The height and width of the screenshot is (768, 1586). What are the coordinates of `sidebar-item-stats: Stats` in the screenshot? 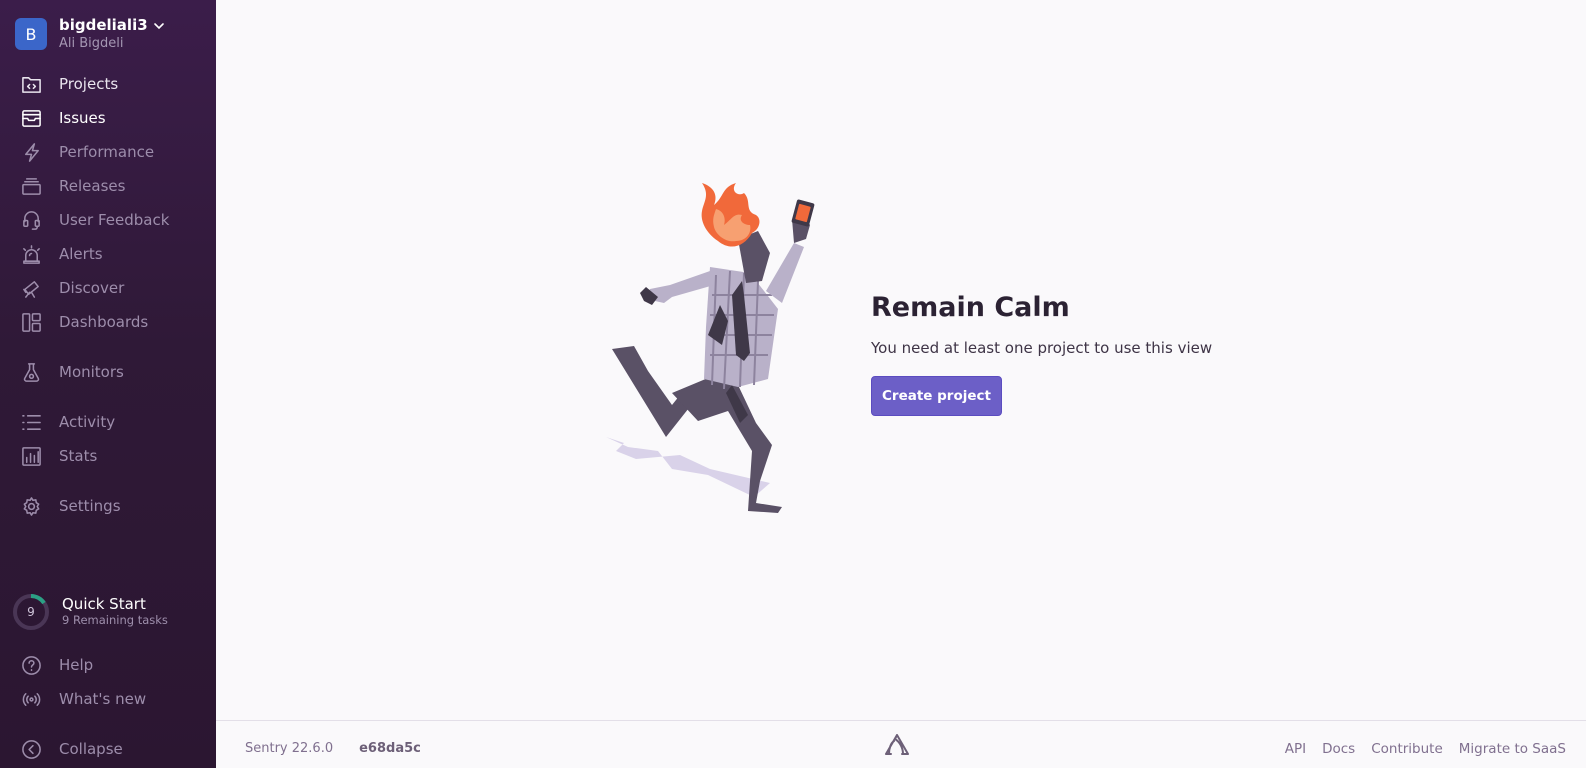 It's located at (108, 456).